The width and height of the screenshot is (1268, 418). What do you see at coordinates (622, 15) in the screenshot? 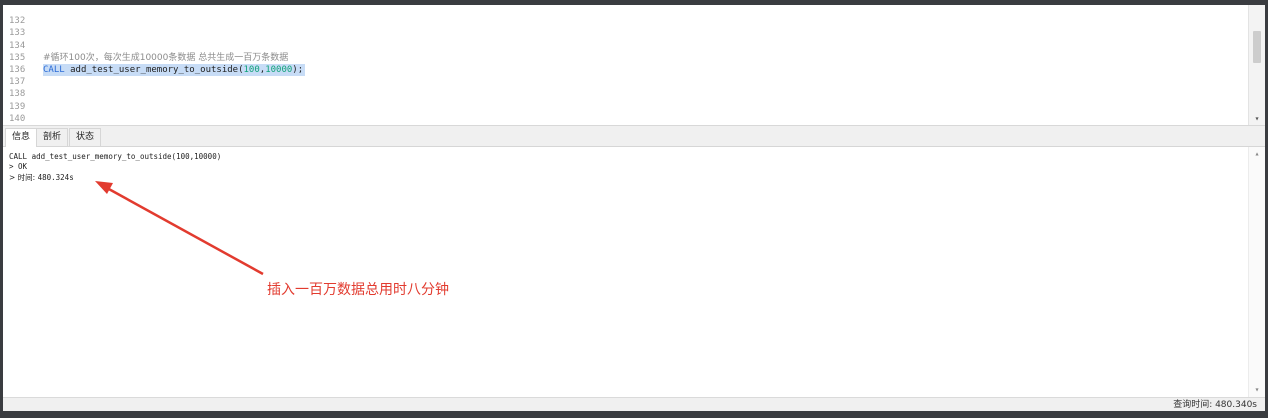
I see `editor-line: 132` at bounding box center [622, 15].